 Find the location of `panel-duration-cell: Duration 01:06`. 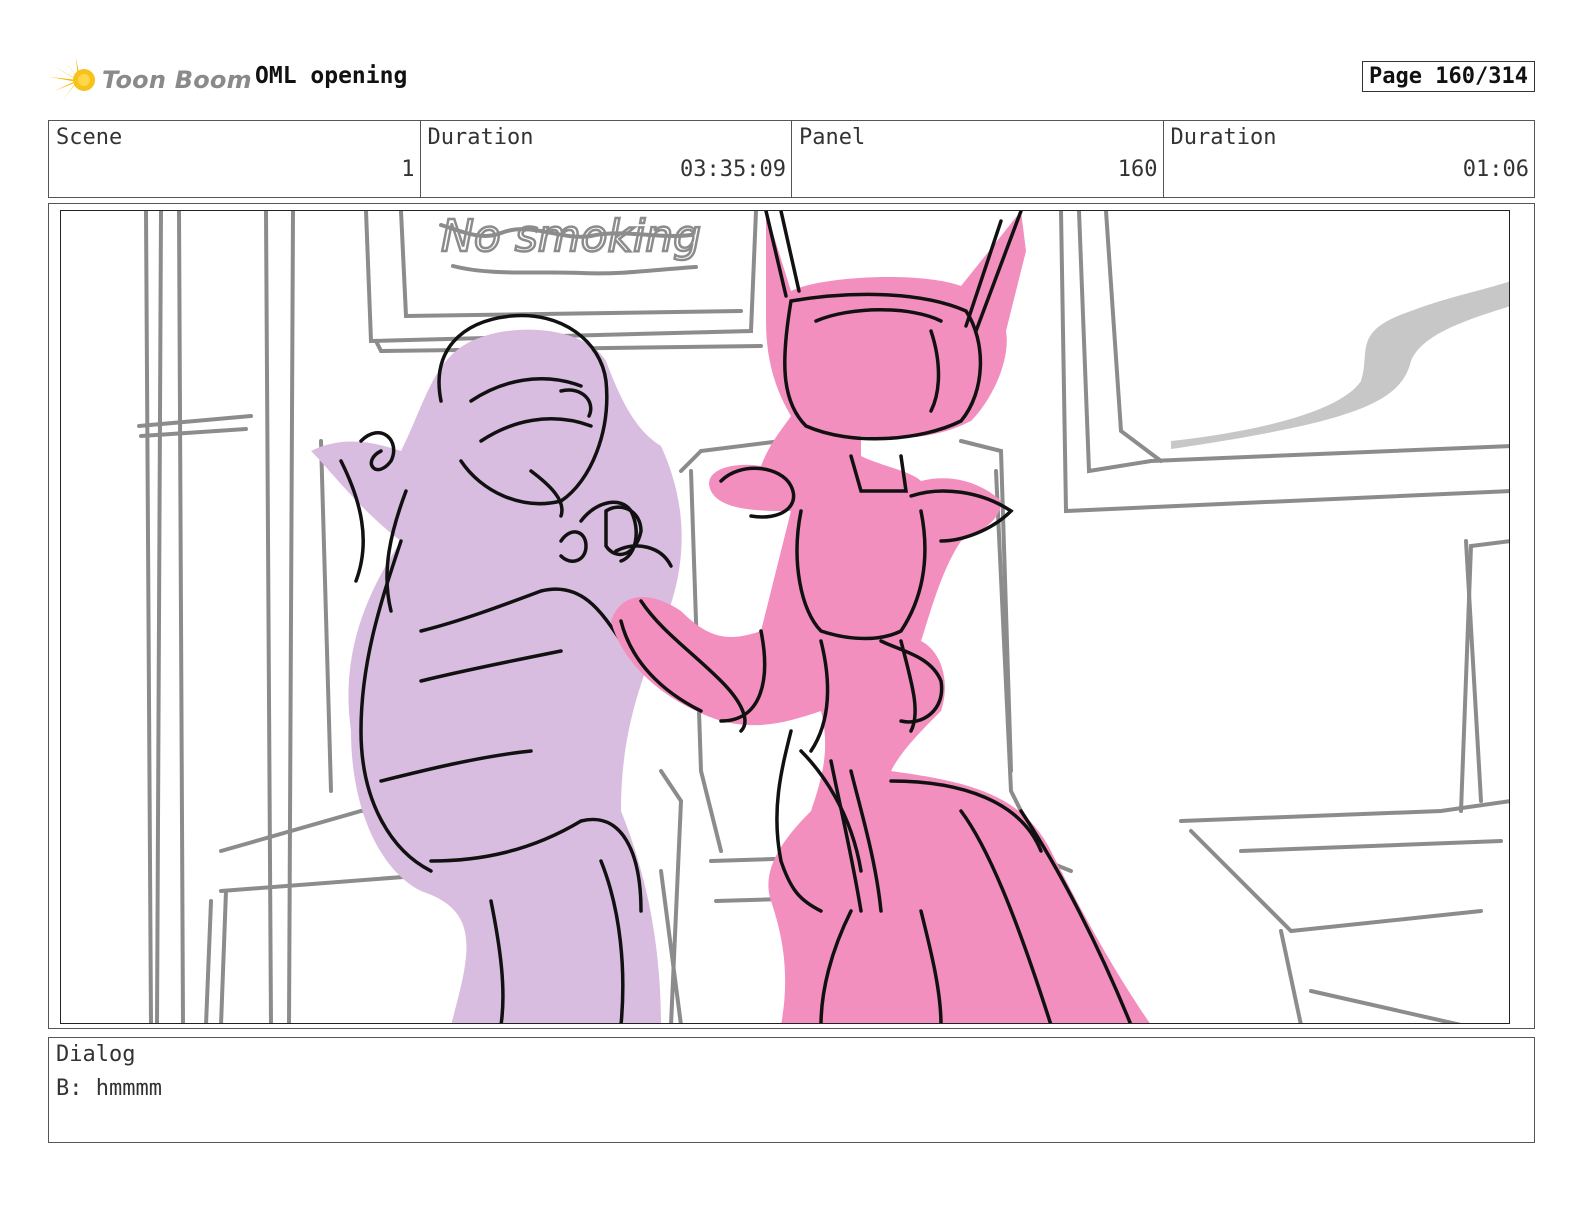

panel-duration-cell: Duration 01:06 is located at coordinates (1349, 159).